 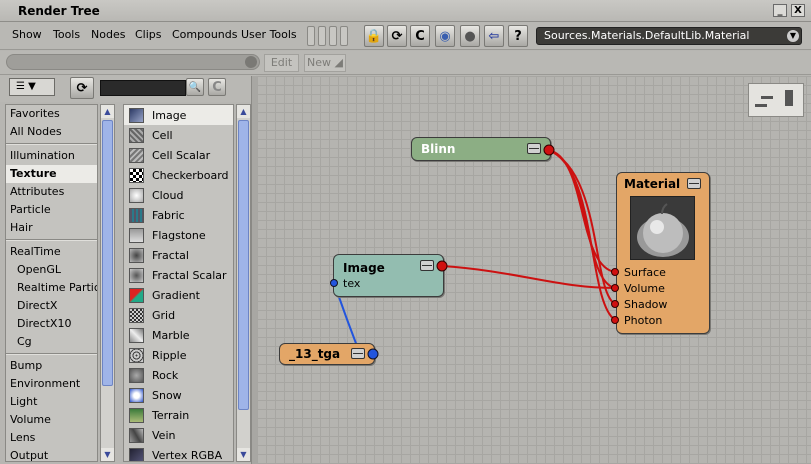 I want to click on port-volume: Volume, so click(x=644, y=288).